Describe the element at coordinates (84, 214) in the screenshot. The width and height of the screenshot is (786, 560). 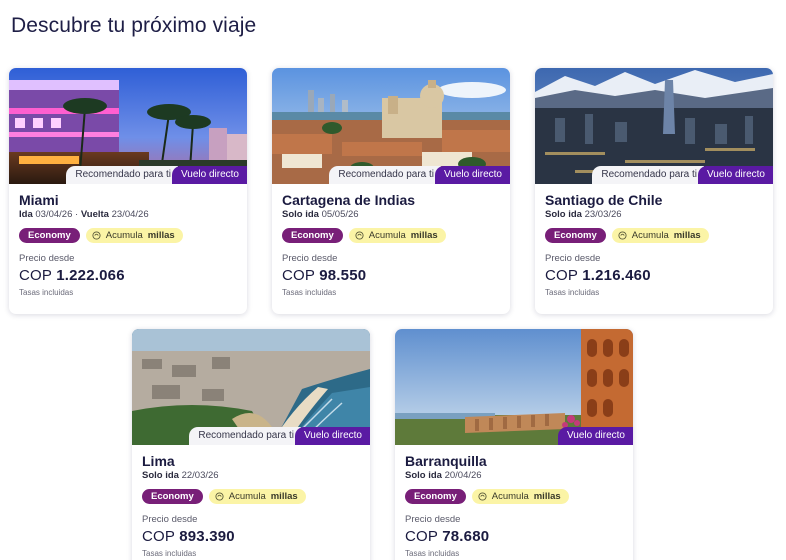
I see `trip-dates: Ida 03/04/26 · Vuelta 23/04/26` at that location.